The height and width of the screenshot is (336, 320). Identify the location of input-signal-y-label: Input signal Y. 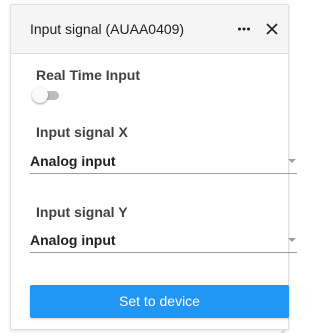
(82, 212).